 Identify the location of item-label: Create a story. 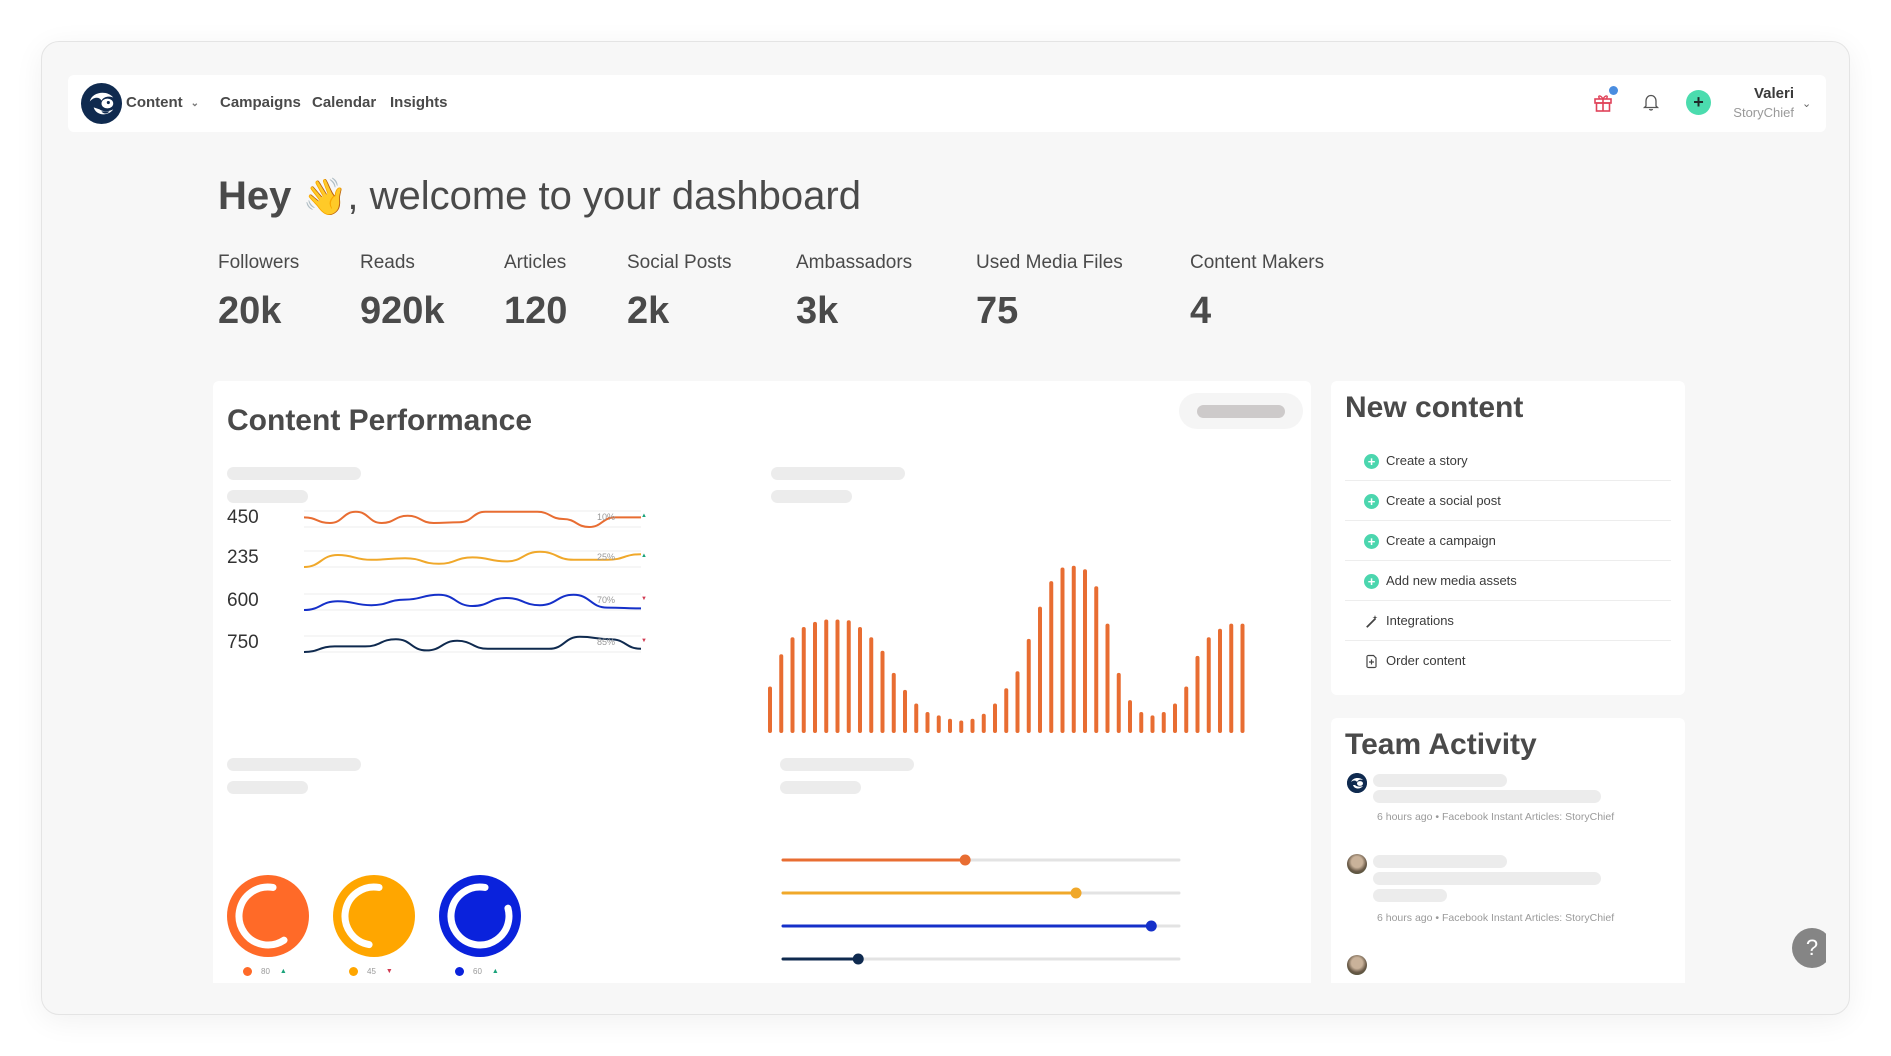
(1427, 460).